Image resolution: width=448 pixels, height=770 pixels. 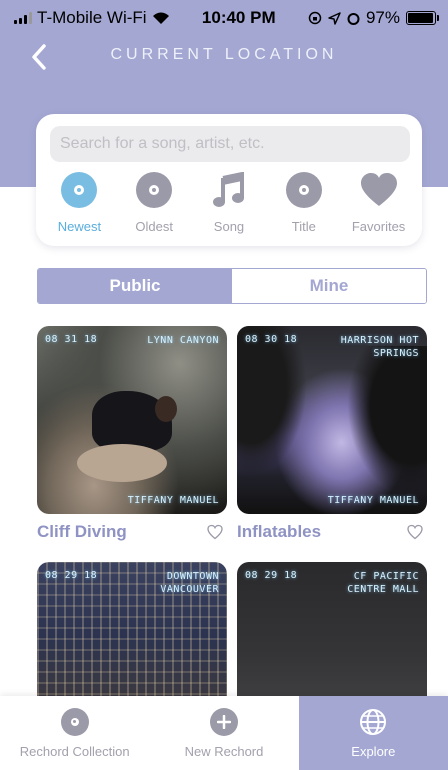 What do you see at coordinates (71, 339) in the screenshot?
I see `card-date: 08 31 18` at bounding box center [71, 339].